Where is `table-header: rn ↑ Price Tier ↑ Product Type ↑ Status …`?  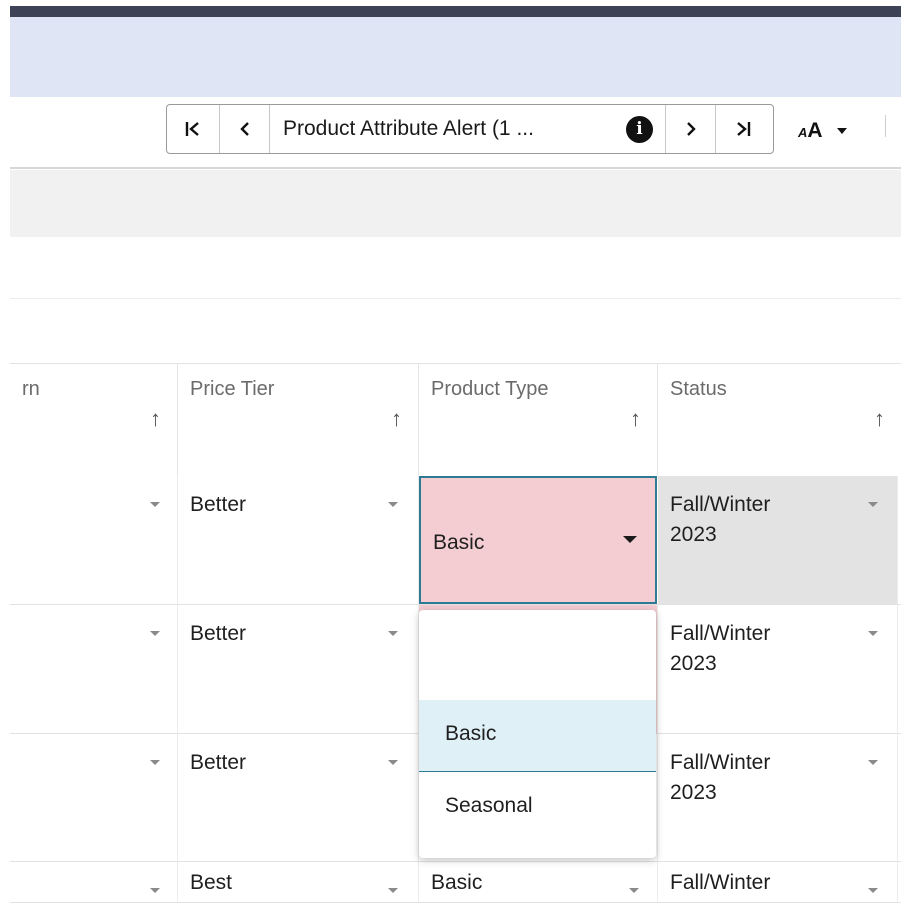 table-header: rn ↑ Price Tier ↑ Product Type ↑ Status … is located at coordinates (455, 420).